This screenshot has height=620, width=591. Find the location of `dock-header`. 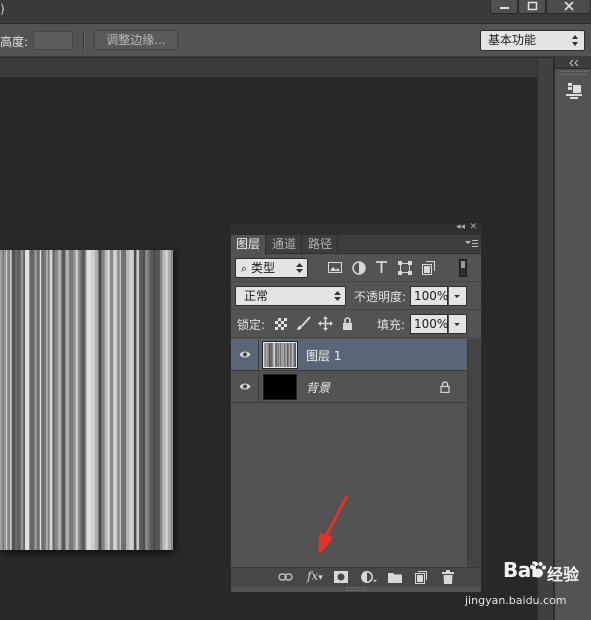

dock-header is located at coordinates (573, 63).